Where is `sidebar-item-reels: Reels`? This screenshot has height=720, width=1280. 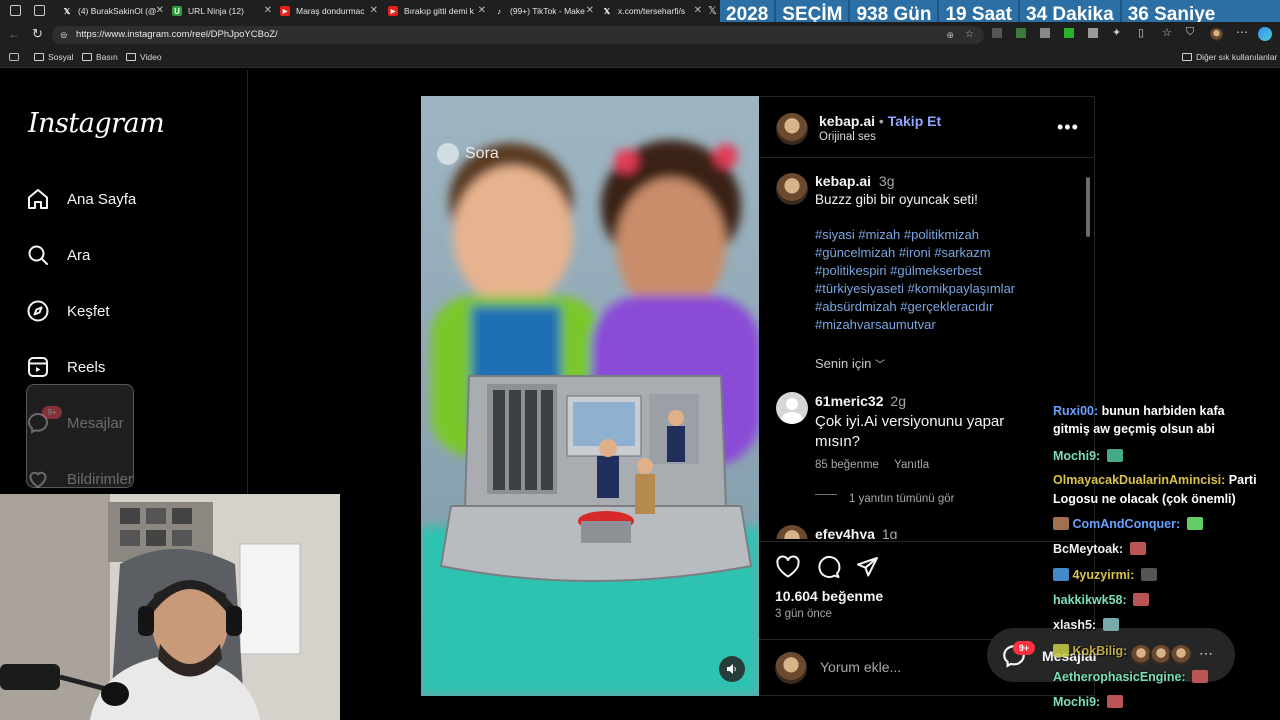
sidebar-item-reels: Reels is located at coordinates (65, 367).